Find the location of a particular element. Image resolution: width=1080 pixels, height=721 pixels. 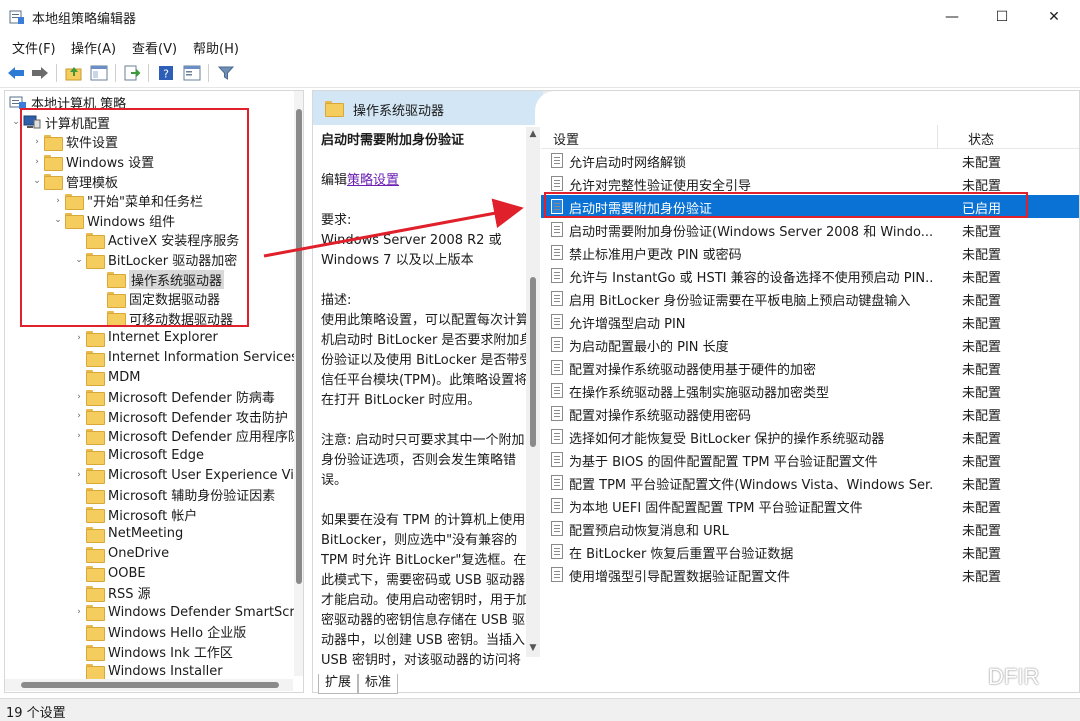

table-row: 允许启动时网络解锁 未配置 is located at coordinates (810, 160).